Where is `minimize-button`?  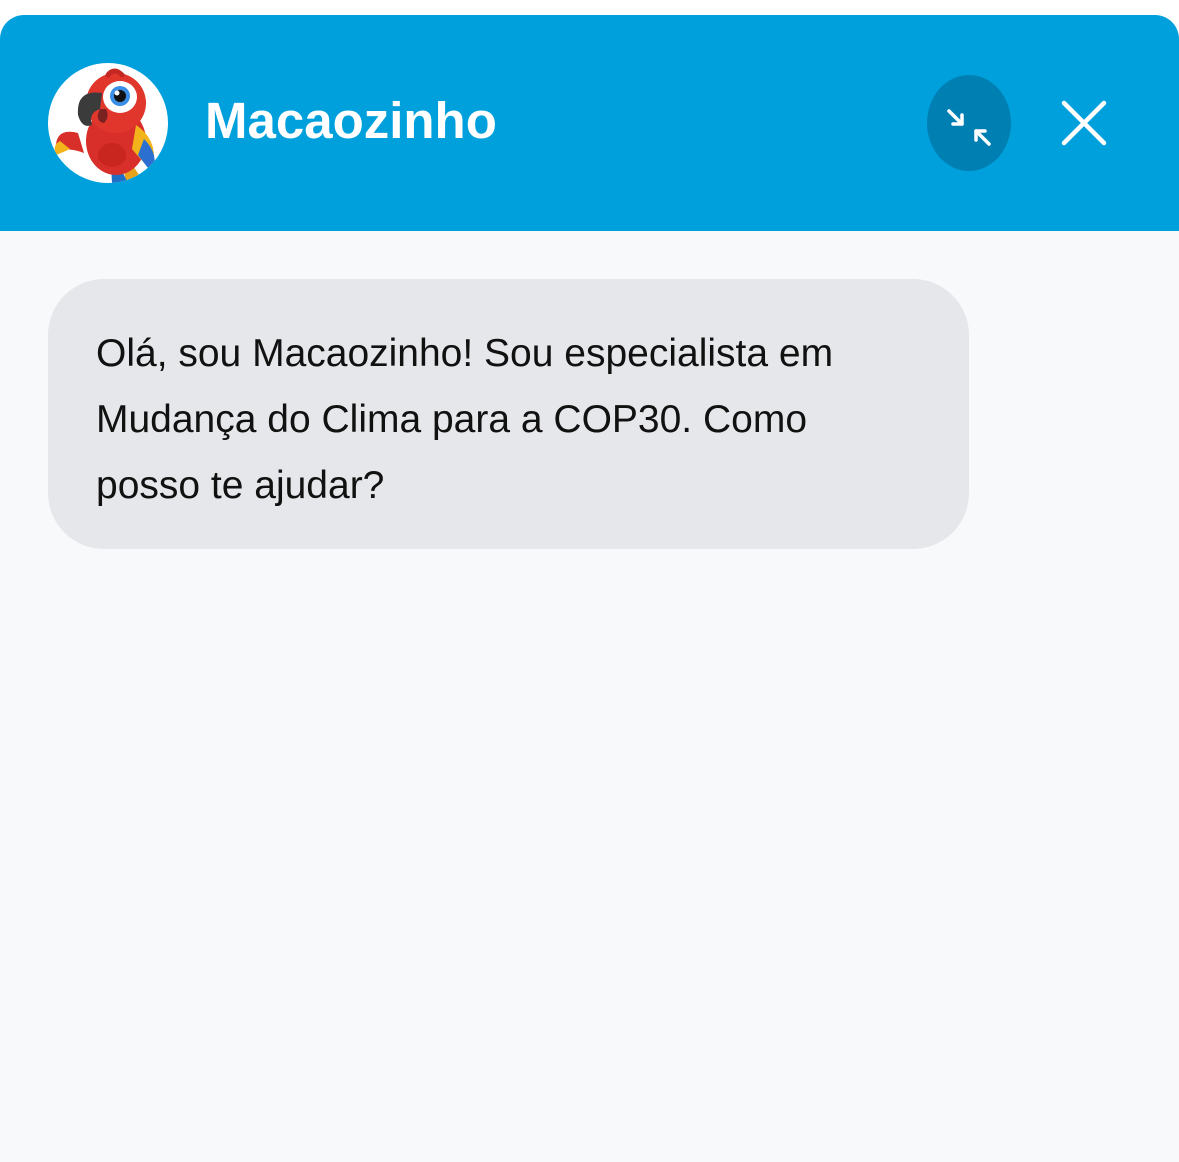 minimize-button is located at coordinates (969, 123).